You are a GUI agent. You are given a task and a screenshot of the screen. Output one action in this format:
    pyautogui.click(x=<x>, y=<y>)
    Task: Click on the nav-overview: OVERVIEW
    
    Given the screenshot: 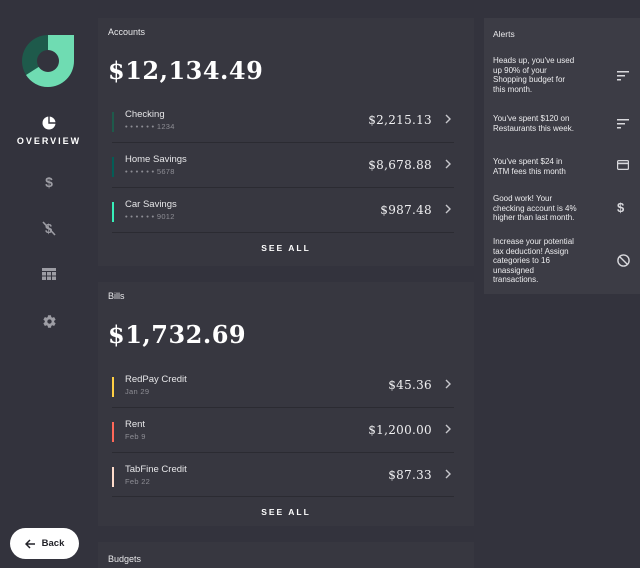 What is the action you would take?
    pyautogui.click(x=49, y=131)
    